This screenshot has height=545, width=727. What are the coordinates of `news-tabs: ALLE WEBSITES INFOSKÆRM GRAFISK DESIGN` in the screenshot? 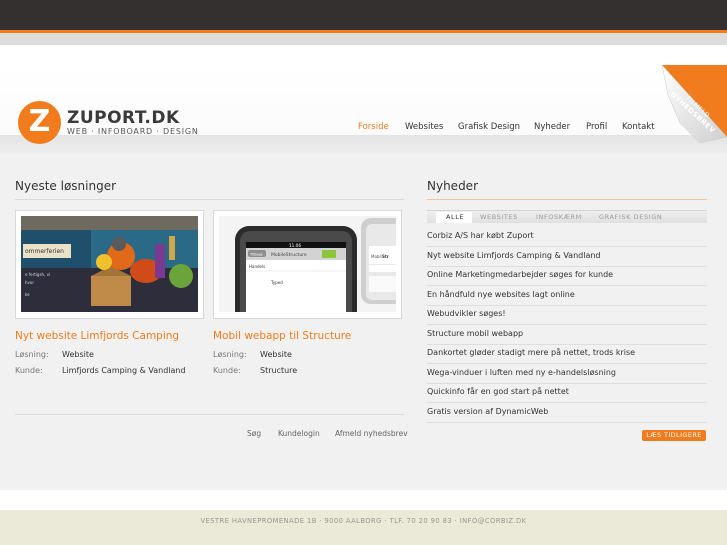 It's located at (567, 216).